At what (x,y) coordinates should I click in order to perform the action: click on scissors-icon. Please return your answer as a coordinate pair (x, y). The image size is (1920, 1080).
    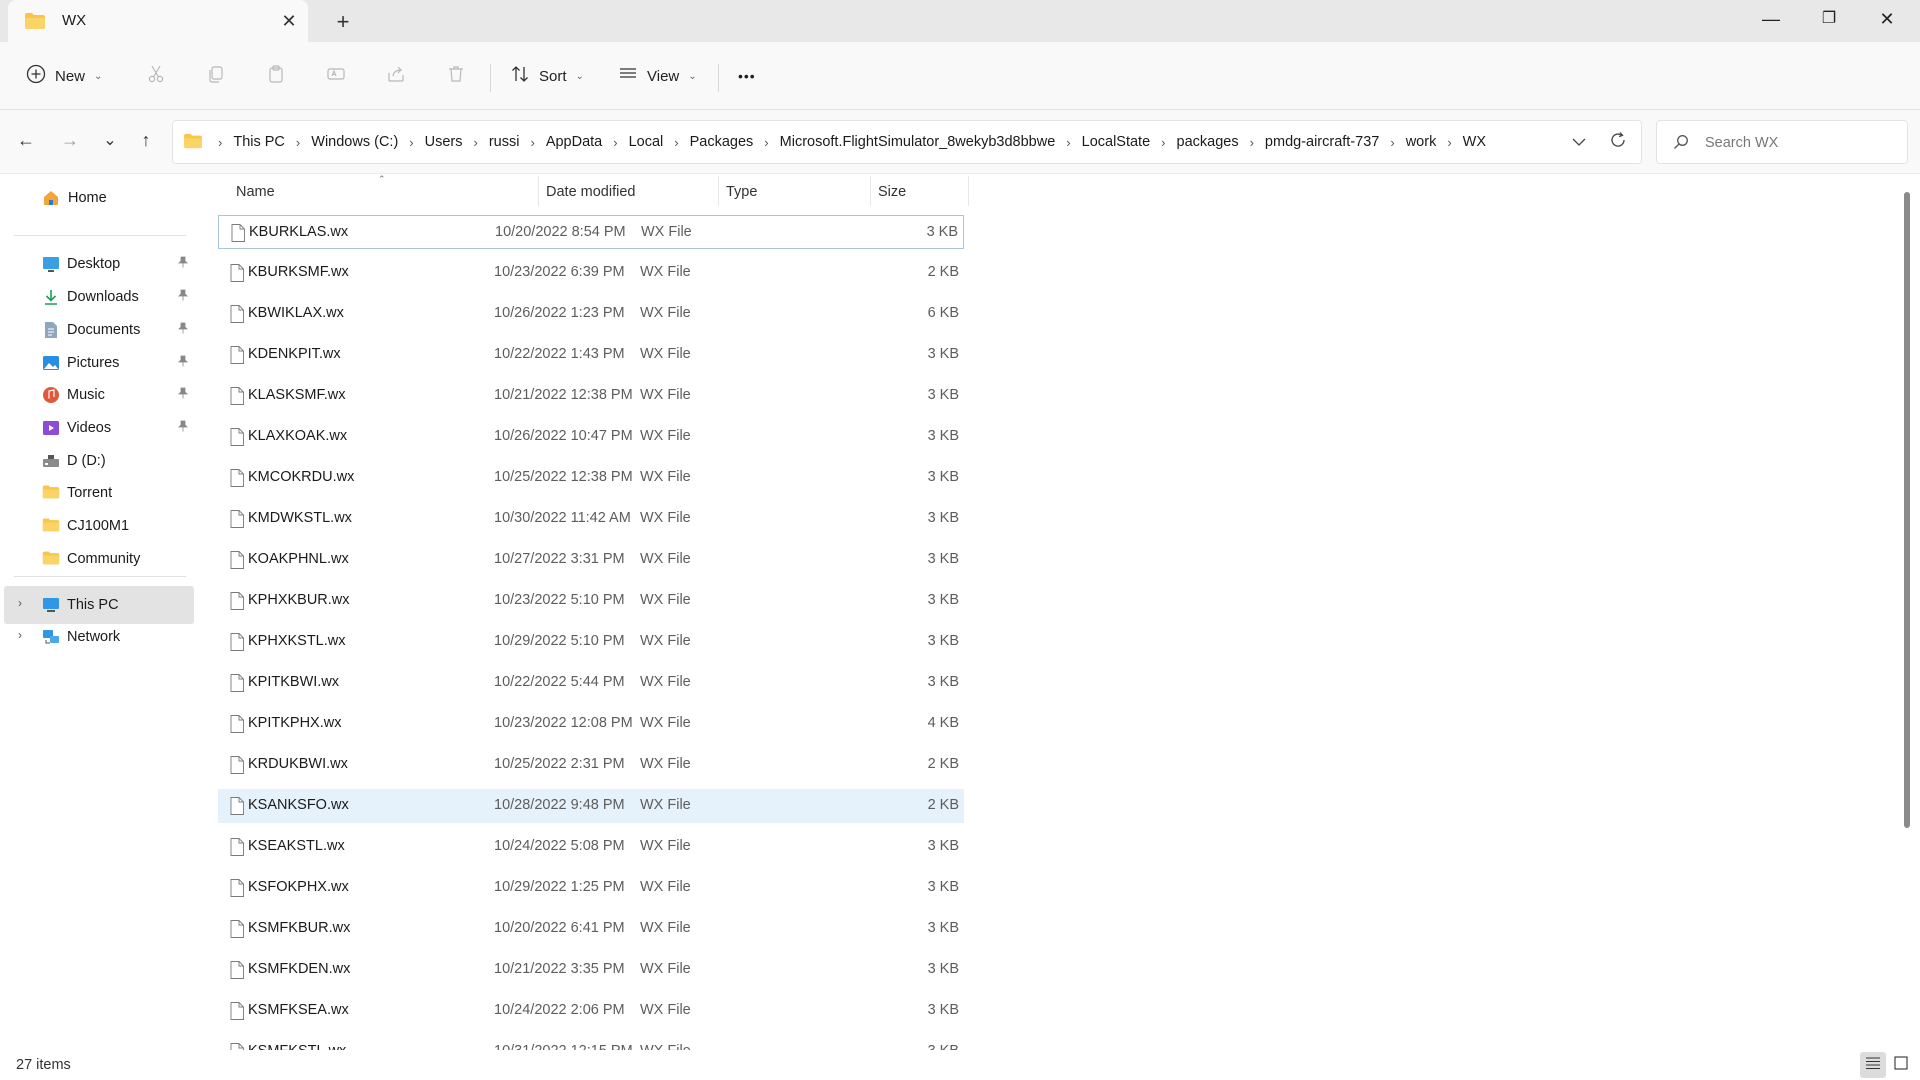
    Looking at the image, I should click on (156, 76).